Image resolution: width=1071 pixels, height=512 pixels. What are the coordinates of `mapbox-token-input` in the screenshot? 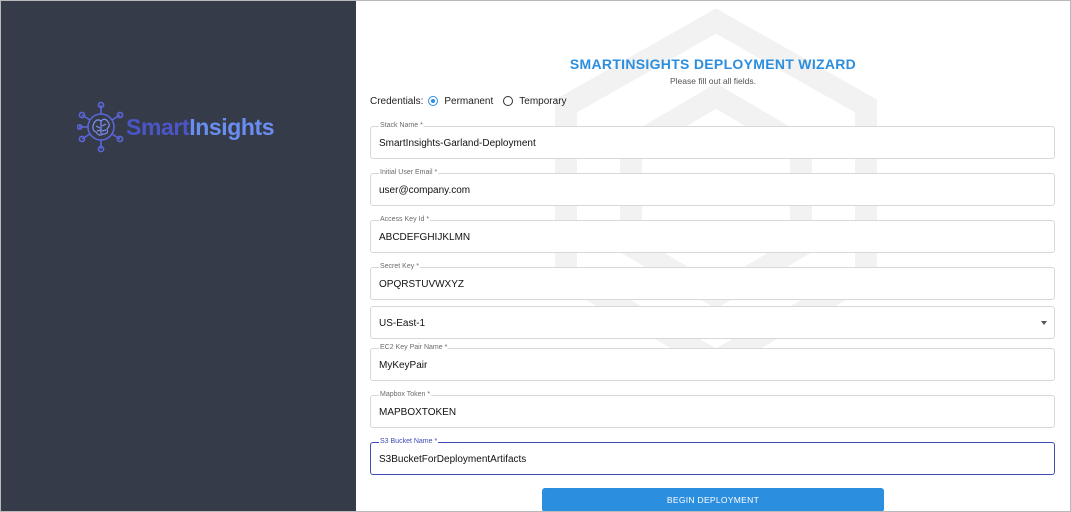 It's located at (709, 412).